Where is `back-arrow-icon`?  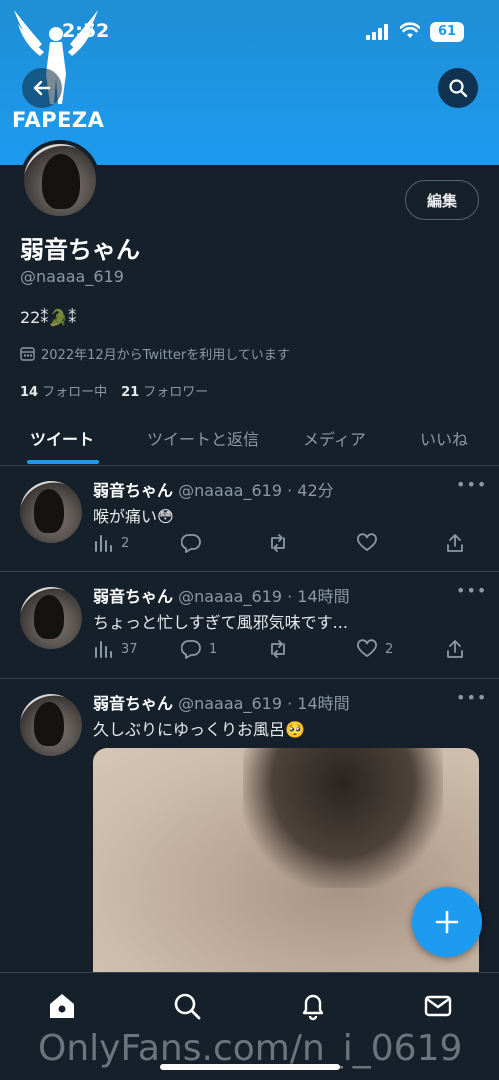
back-arrow-icon is located at coordinates (42, 88).